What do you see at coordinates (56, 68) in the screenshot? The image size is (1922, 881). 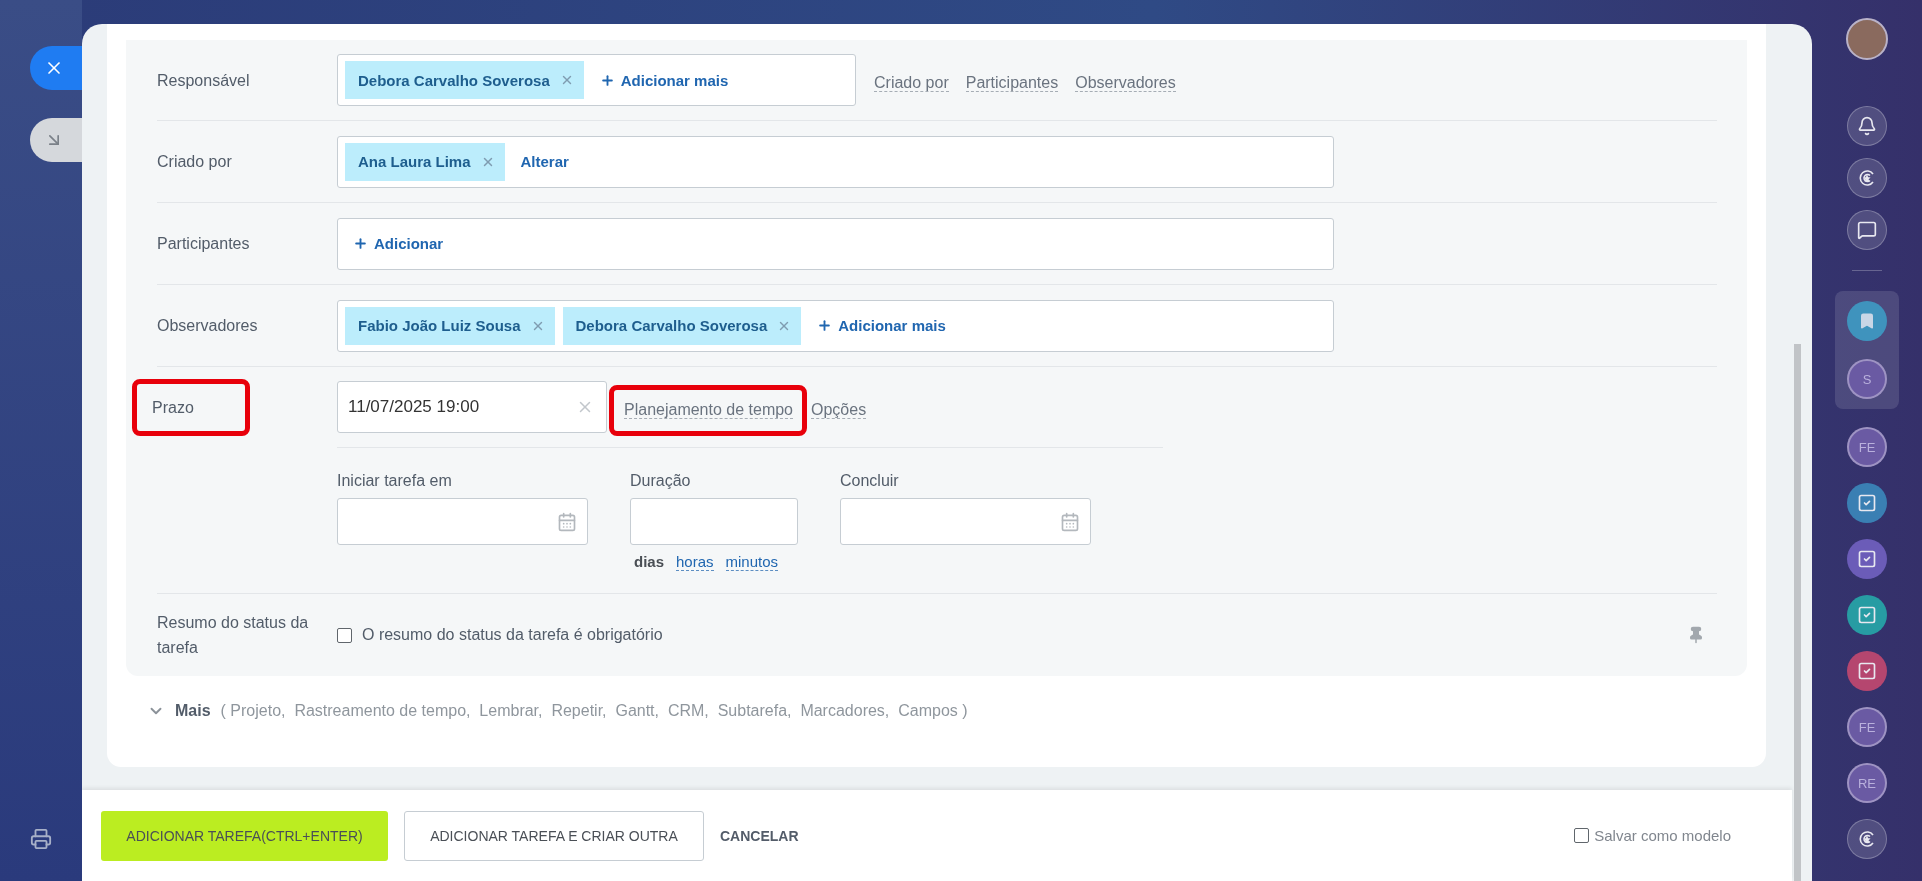 I see `close-button` at bounding box center [56, 68].